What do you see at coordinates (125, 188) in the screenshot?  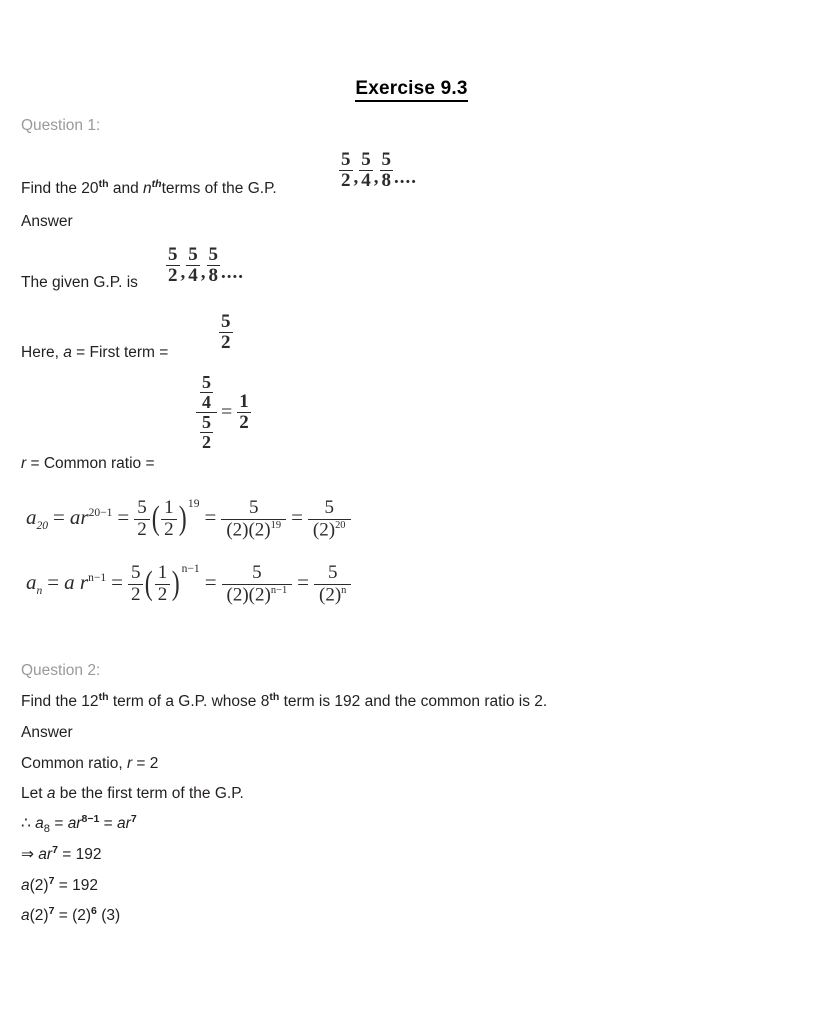 I see `question-1-prompt-mid: and` at bounding box center [125, 188].